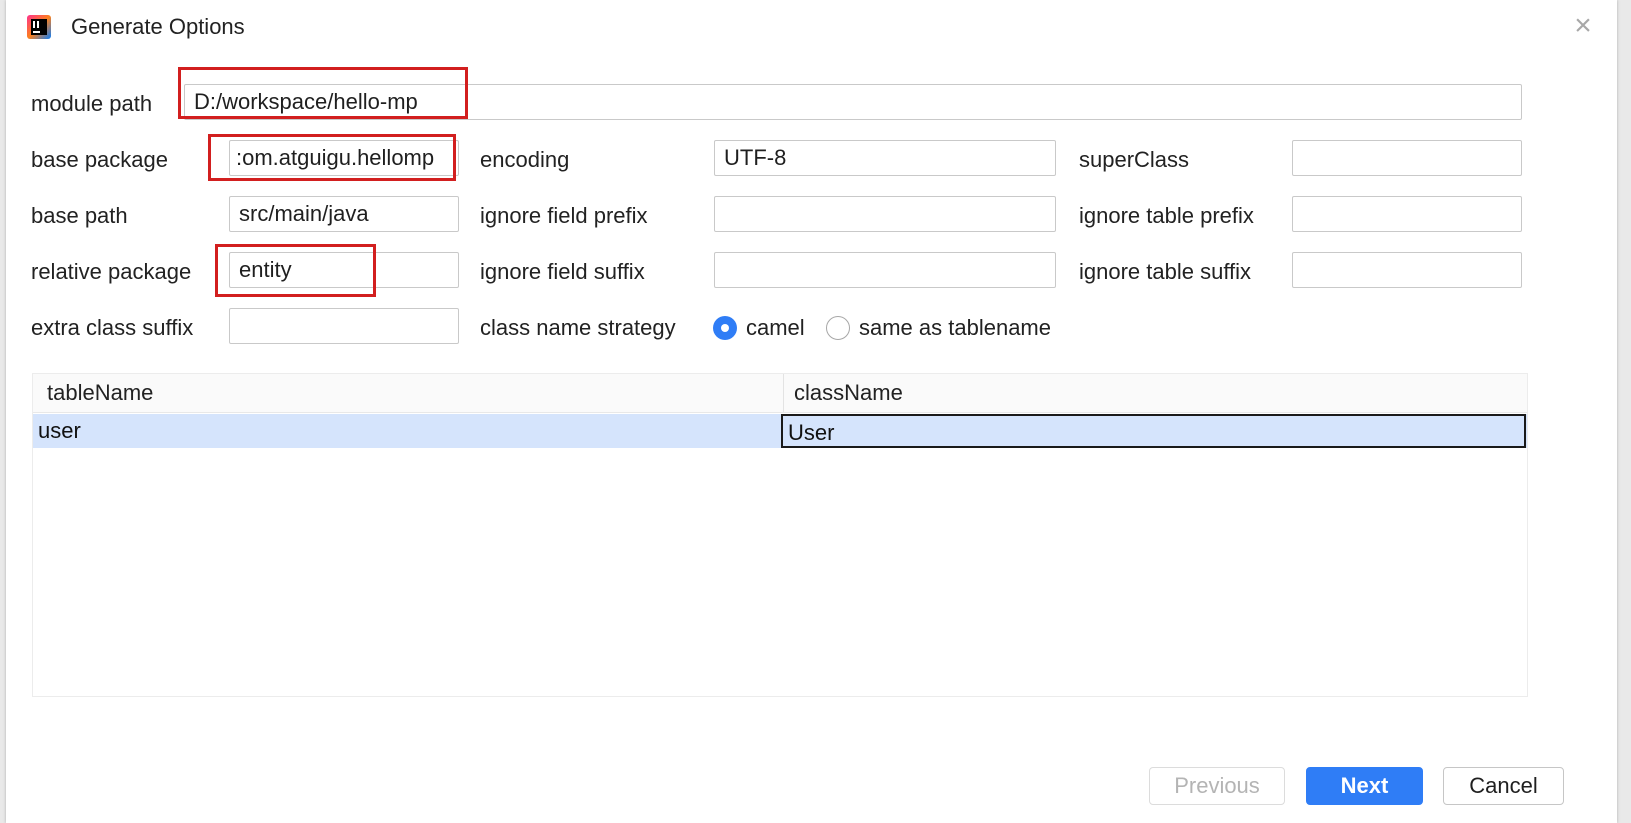 The width and height of the screenshot is (1631, 823). What do you see at coordinates (1407, 270) in the screenshot?
I see `ignore-table-suffix-input` at bounding box center [1407, 270].